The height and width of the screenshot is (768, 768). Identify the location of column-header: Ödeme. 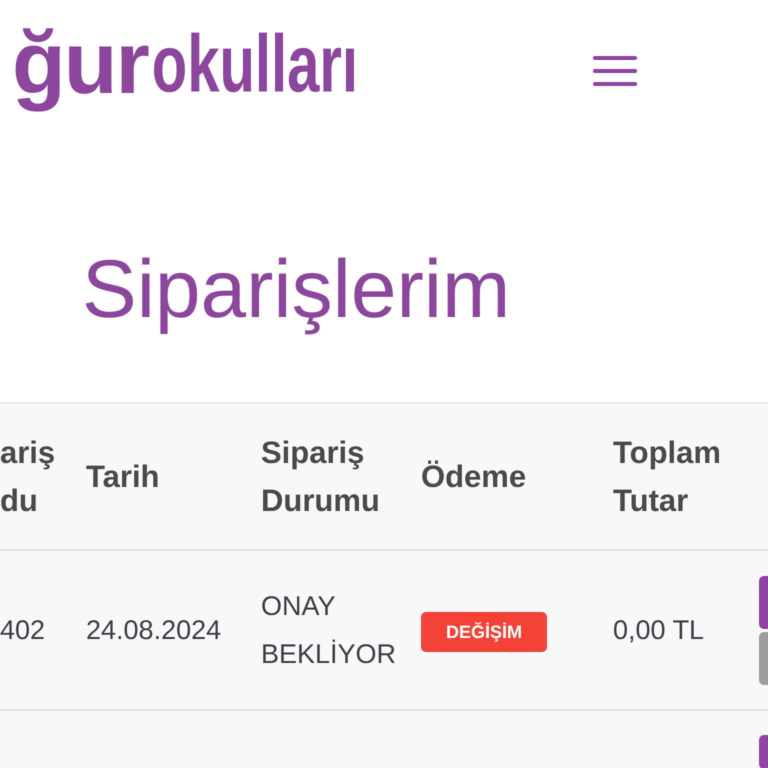
(474, 477).